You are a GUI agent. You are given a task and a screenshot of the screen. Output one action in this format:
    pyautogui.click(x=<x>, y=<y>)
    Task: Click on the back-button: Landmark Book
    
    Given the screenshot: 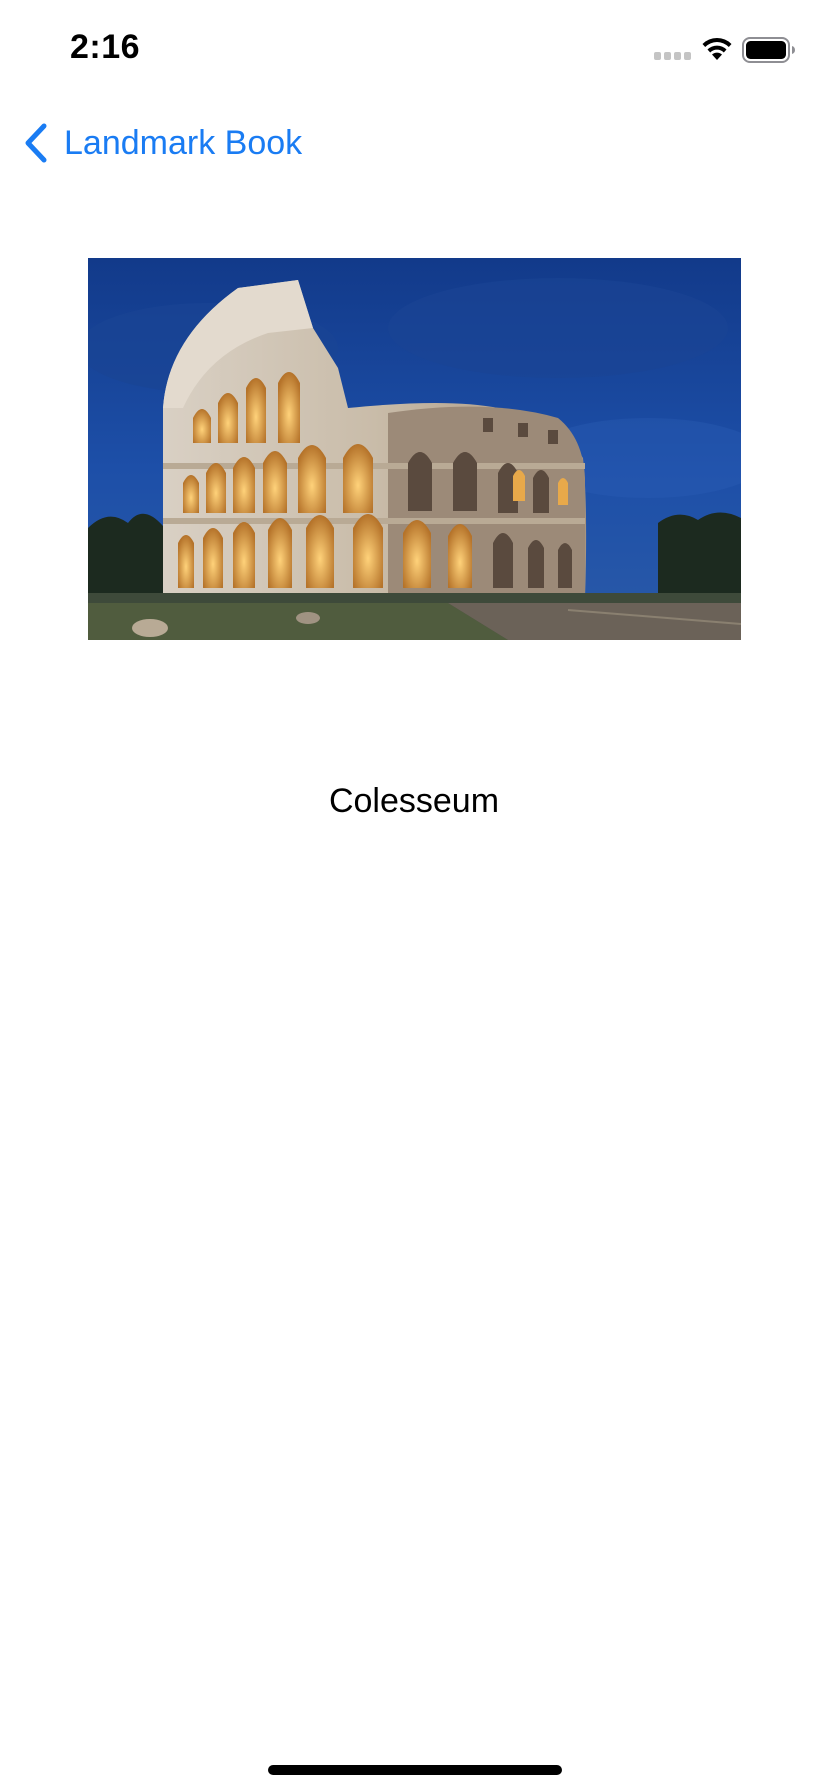 What is the action you would take?
    pyautogui.click(x=162, y=143)
    